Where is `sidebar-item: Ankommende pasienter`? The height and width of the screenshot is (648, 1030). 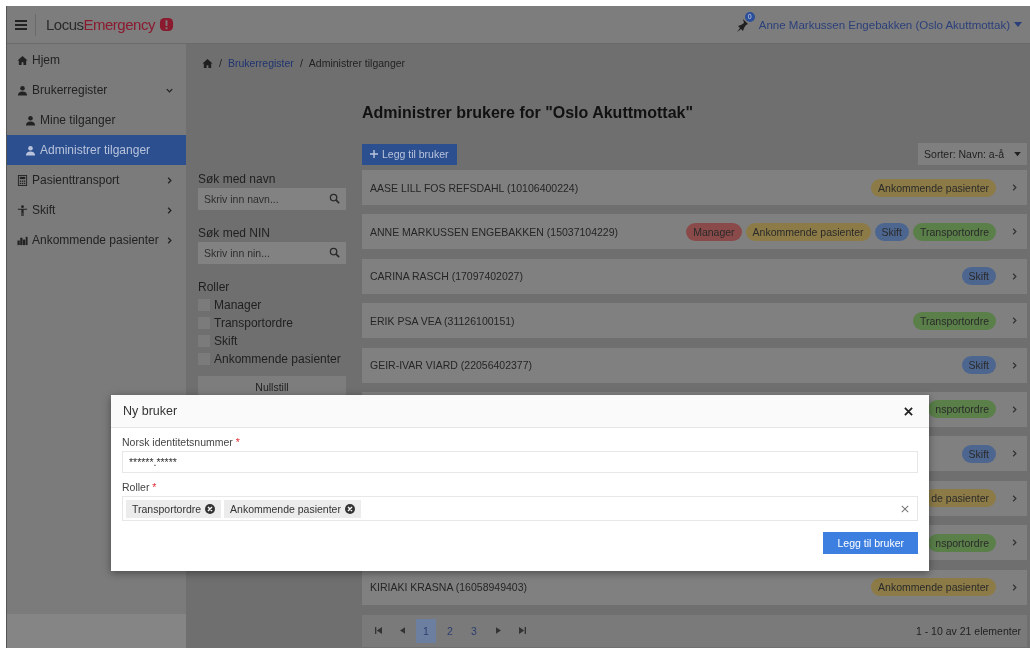 sidebar-item: Ankommende pasienter is located at coordinates (96, 240).